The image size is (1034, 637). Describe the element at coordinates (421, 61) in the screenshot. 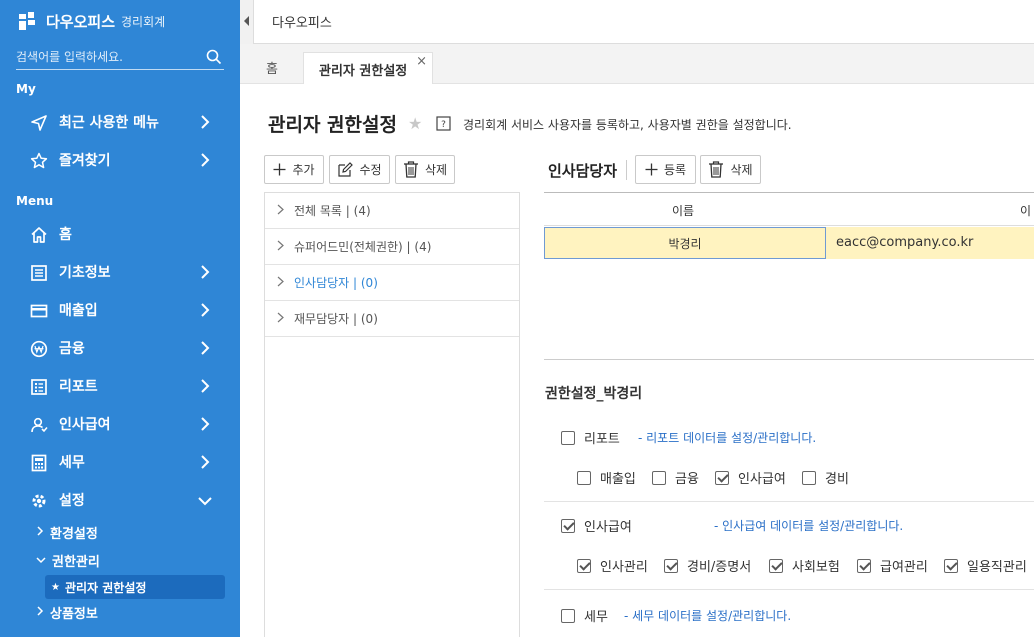

I see `close-icon: ×` at that location.